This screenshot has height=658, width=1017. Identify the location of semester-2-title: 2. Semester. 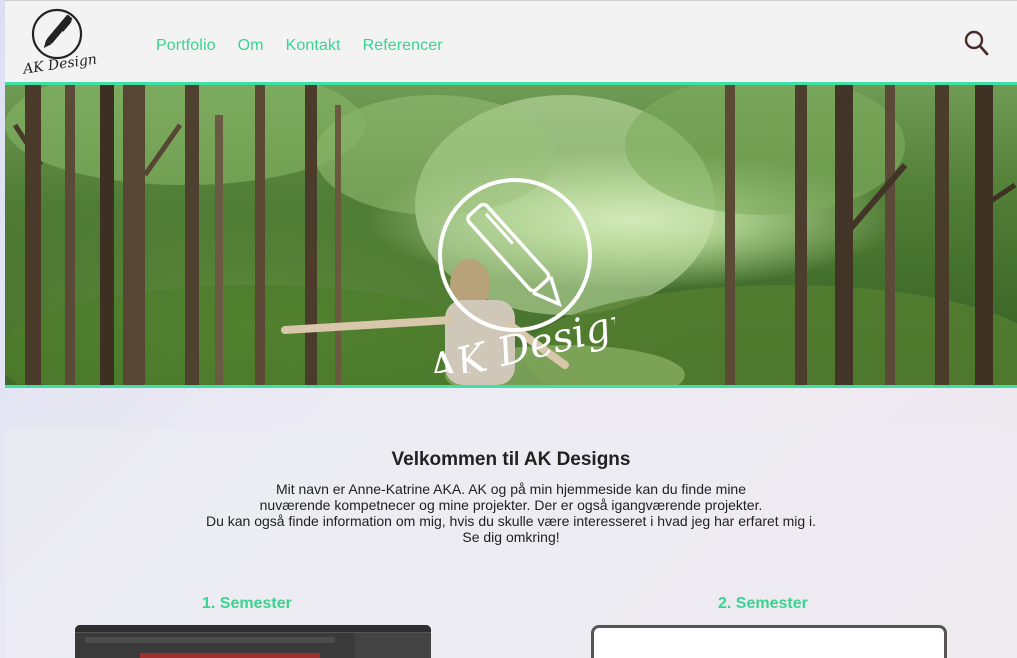
(763, 604).